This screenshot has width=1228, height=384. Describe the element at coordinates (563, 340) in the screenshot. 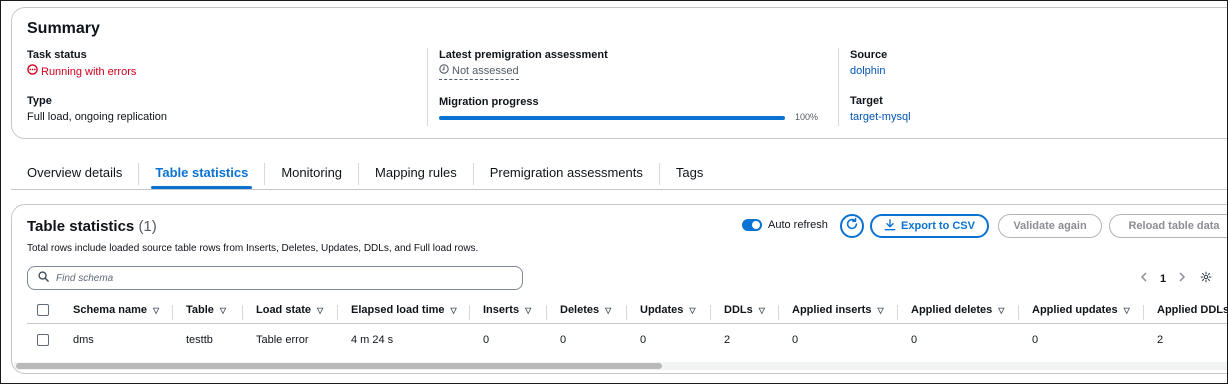

I see `cell-deletes: 0` at that location.